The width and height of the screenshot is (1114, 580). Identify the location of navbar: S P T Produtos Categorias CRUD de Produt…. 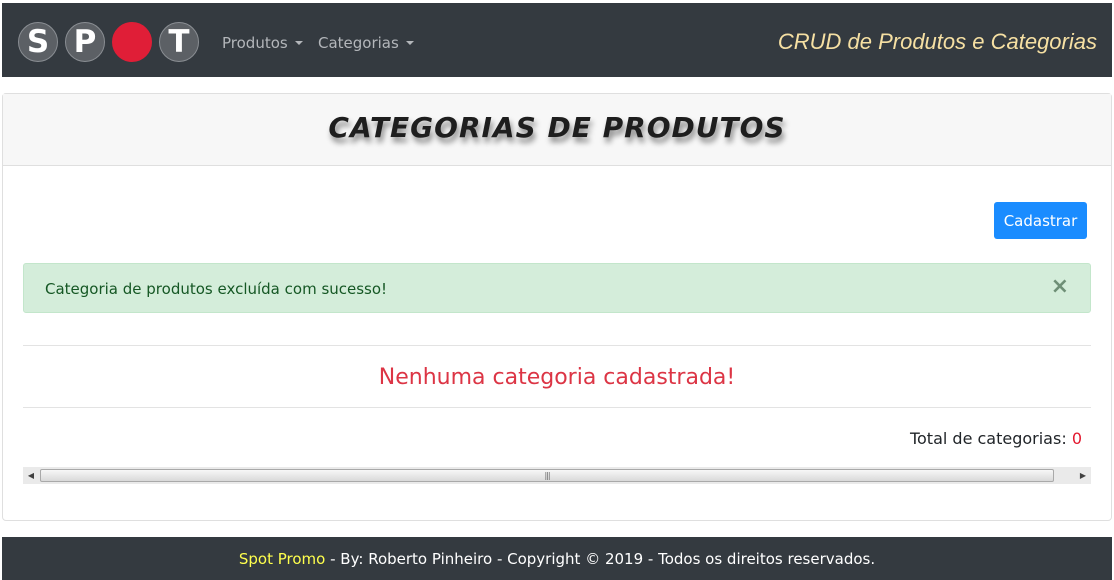
(557, 40).